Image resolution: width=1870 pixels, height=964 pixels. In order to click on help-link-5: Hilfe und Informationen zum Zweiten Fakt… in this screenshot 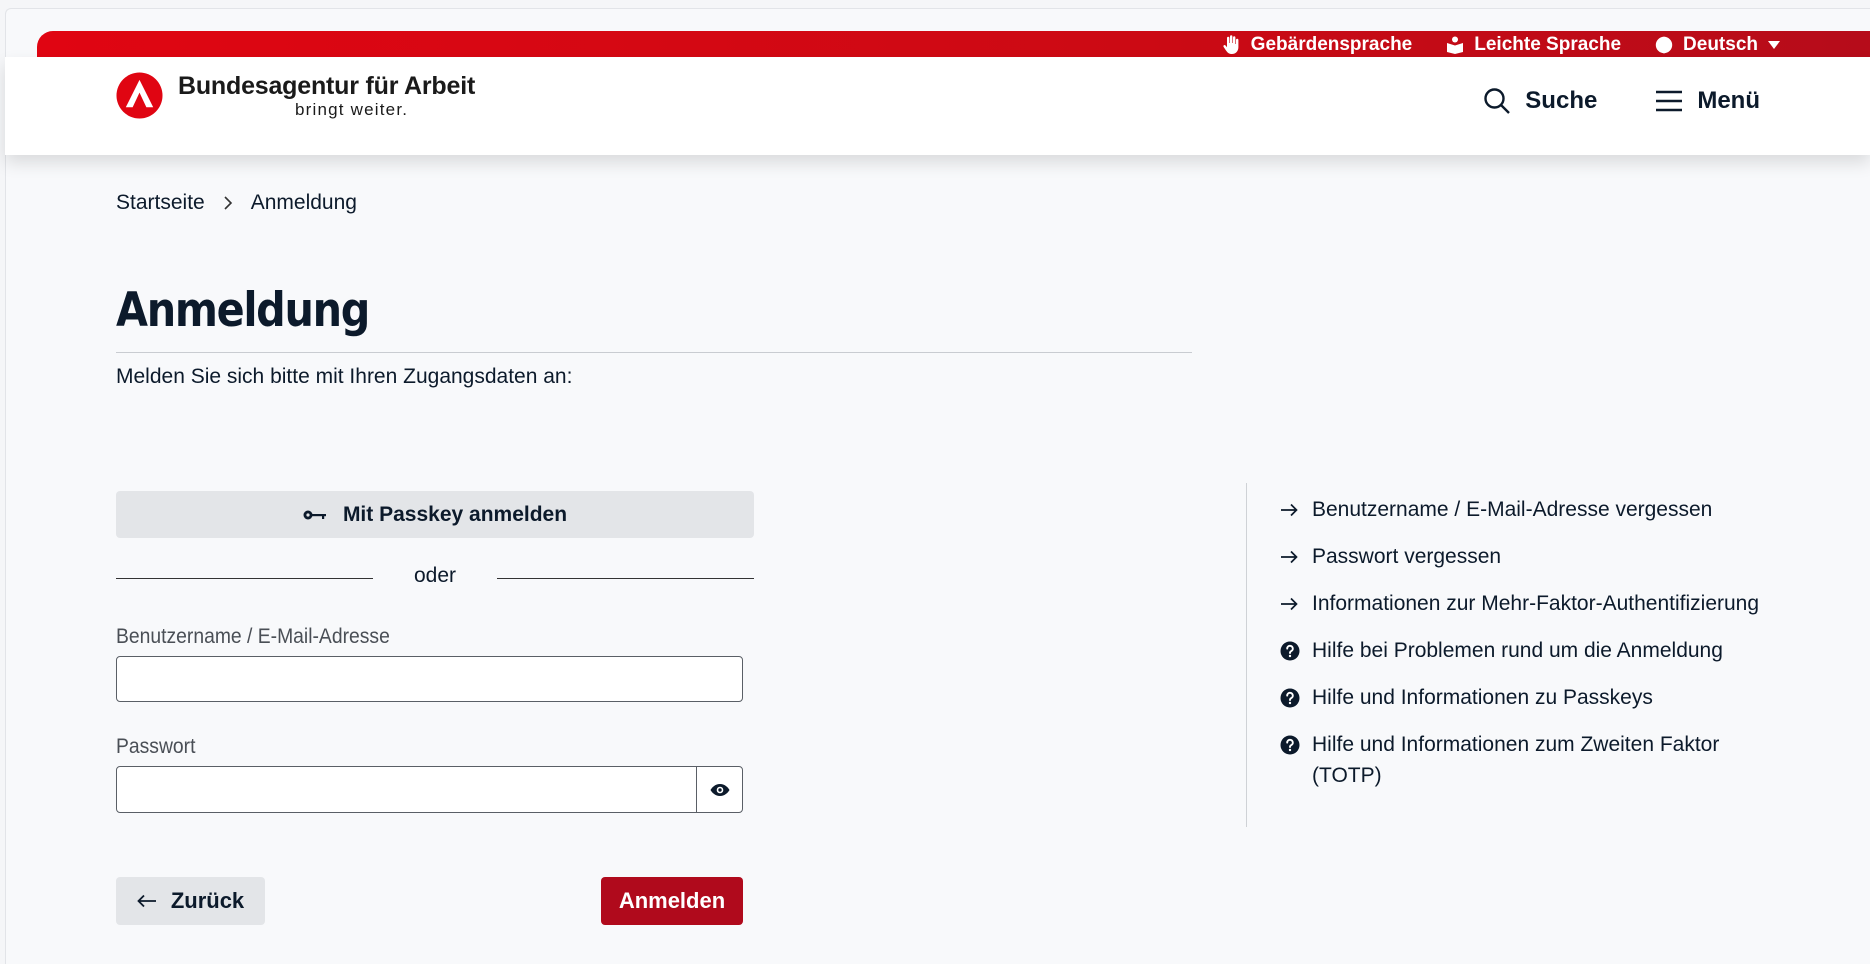, I will do `click(1520, 760)`.